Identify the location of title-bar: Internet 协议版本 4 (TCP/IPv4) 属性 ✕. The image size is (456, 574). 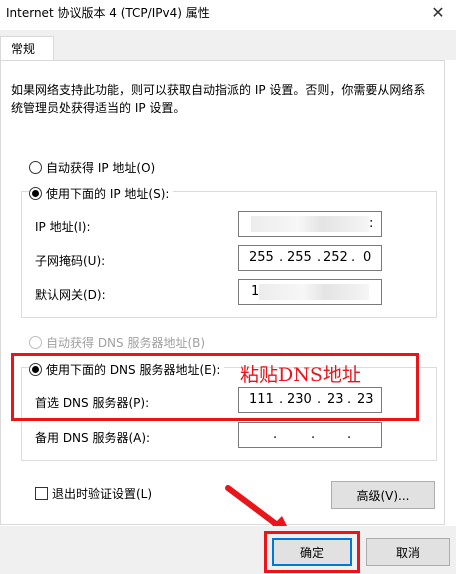
(228, 15).